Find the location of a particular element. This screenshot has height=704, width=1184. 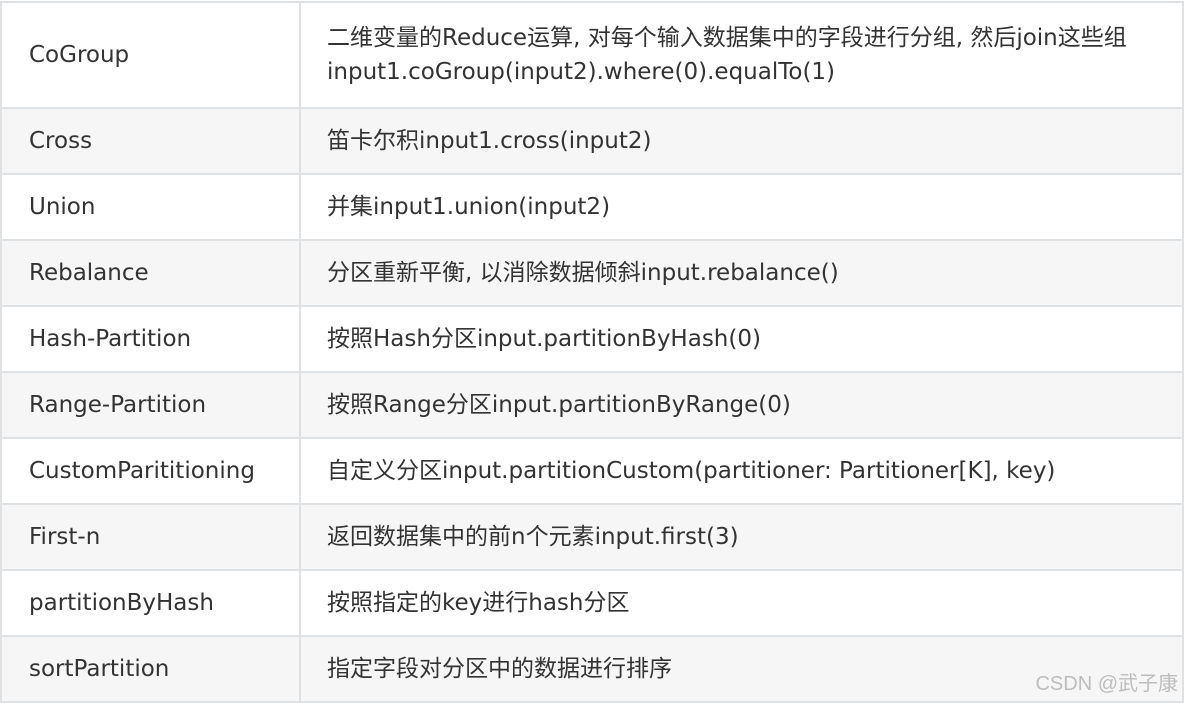

operator-name: CoGroup is located at coordinates (150, 55).